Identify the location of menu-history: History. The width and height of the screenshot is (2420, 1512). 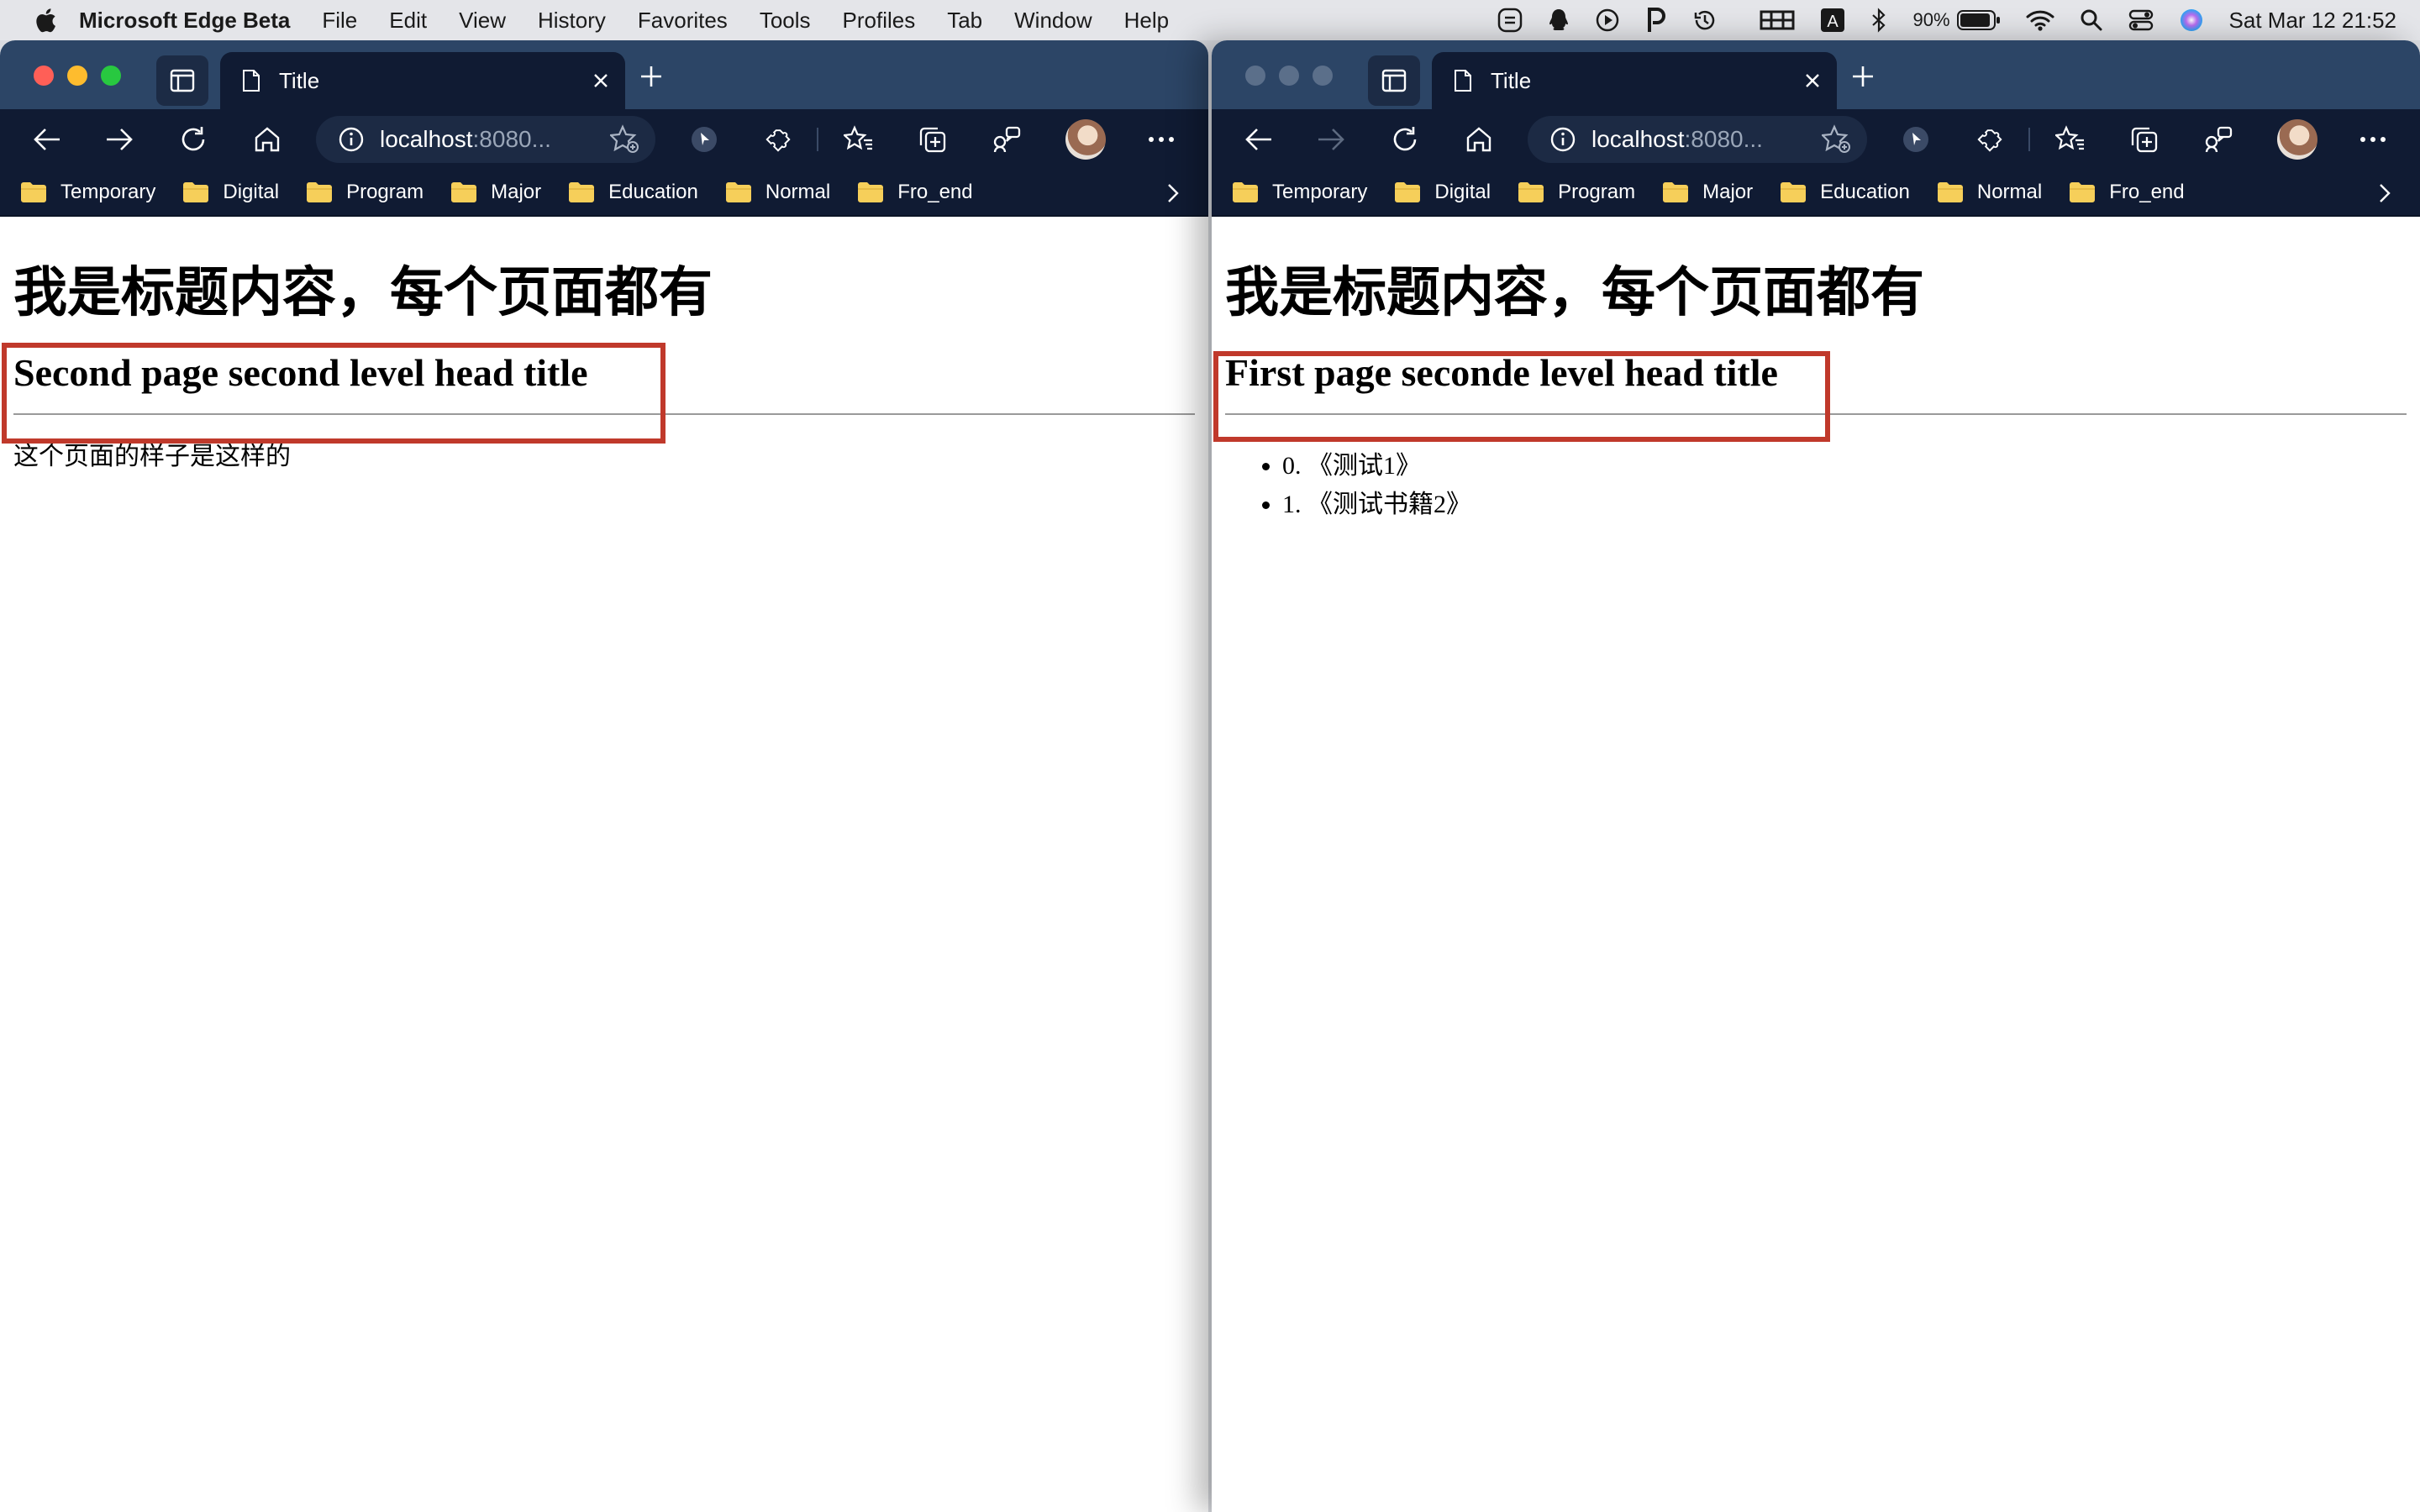
(572, 21).